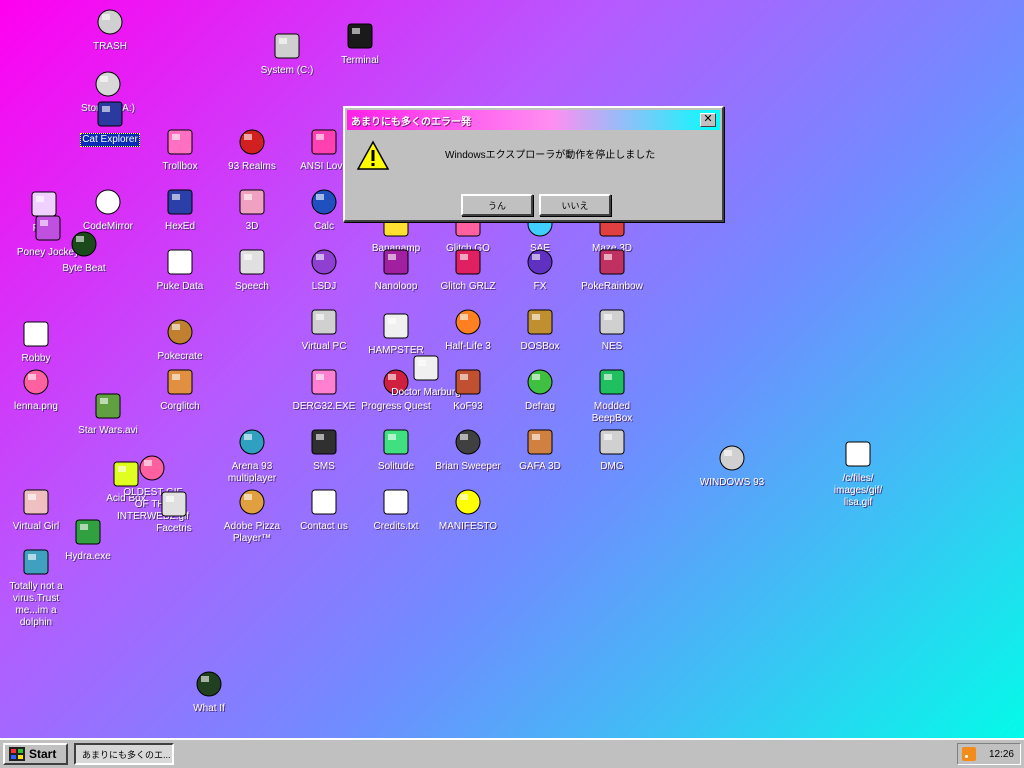  I want to click on desktop-icon-trash: TRASH, so click(110, 29).